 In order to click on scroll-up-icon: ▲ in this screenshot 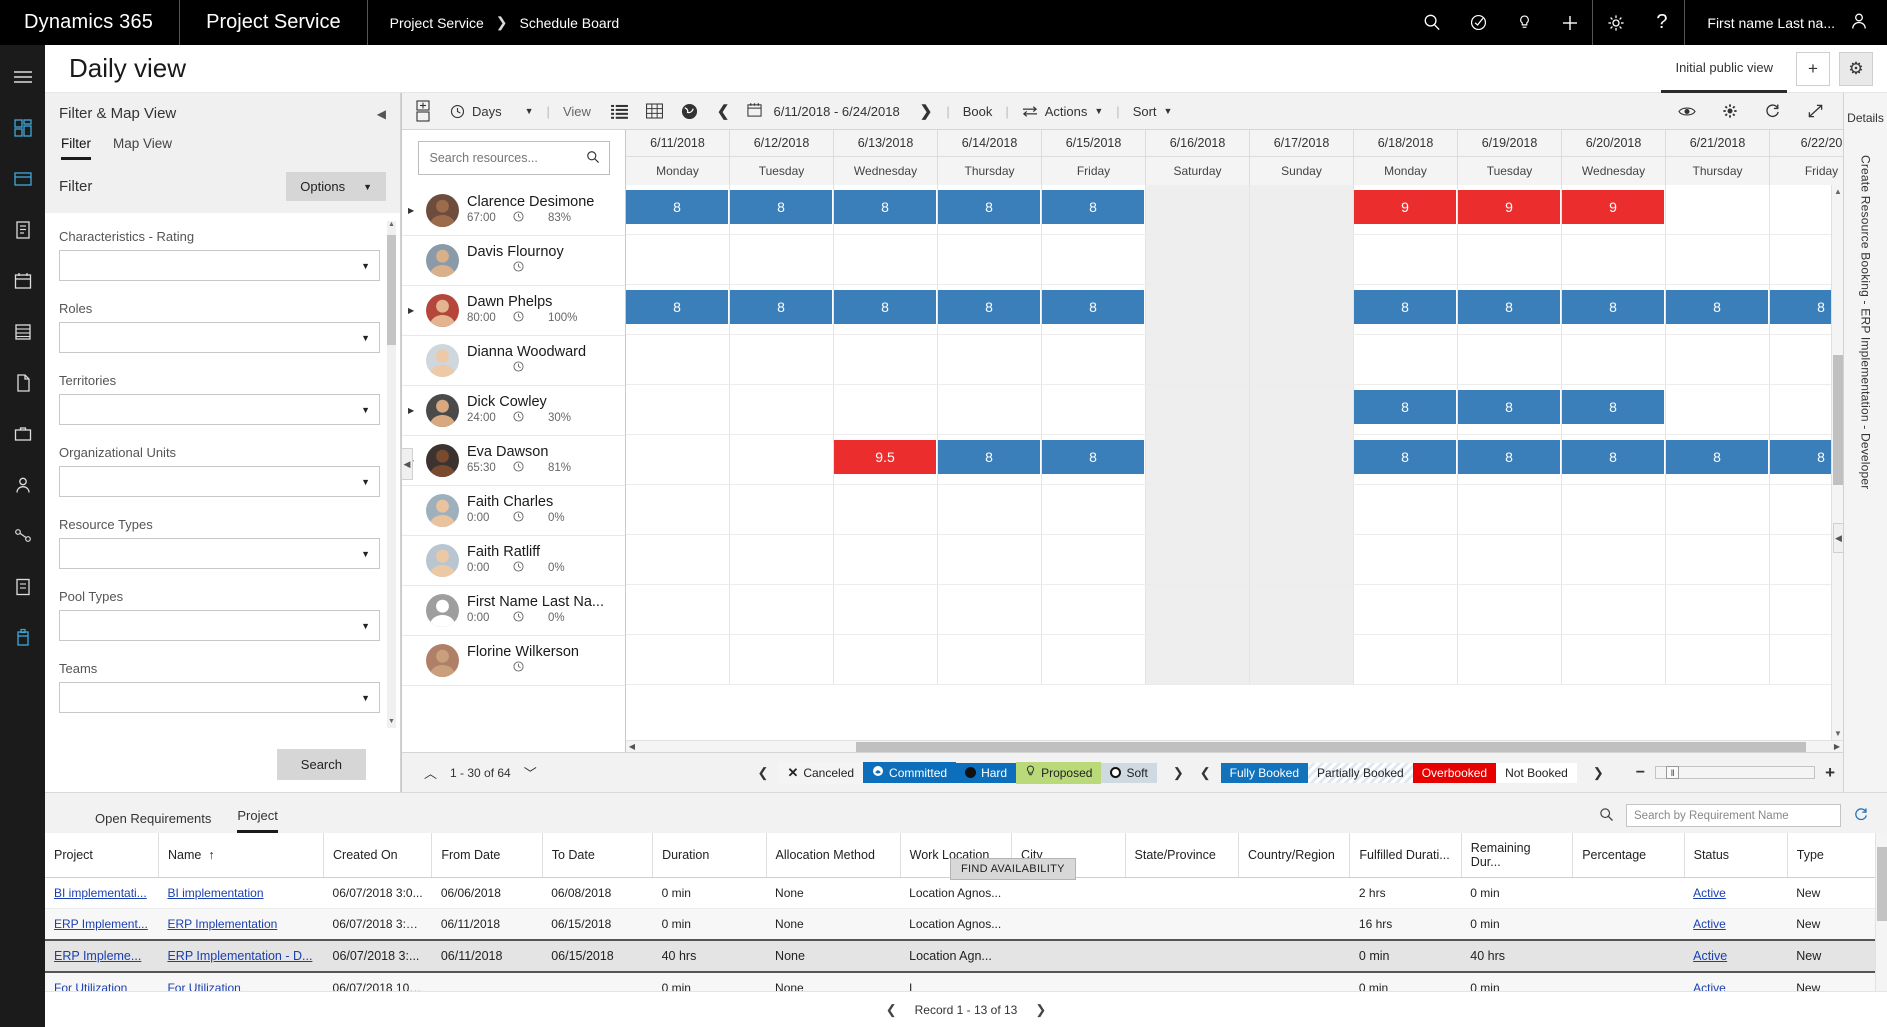, I will do `click(391, 226)`.